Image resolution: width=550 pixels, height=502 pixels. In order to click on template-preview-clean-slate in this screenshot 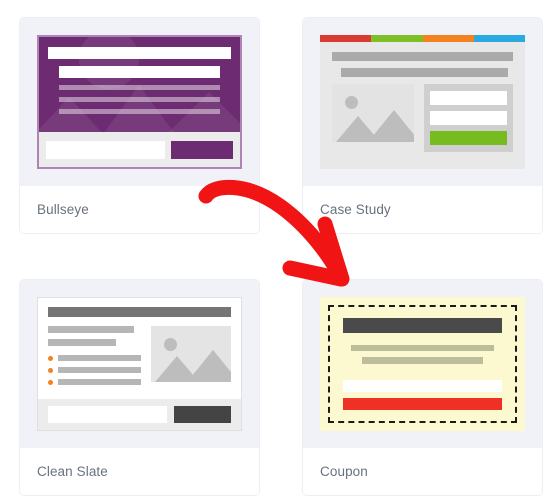, I will do `click(139, 364)`.